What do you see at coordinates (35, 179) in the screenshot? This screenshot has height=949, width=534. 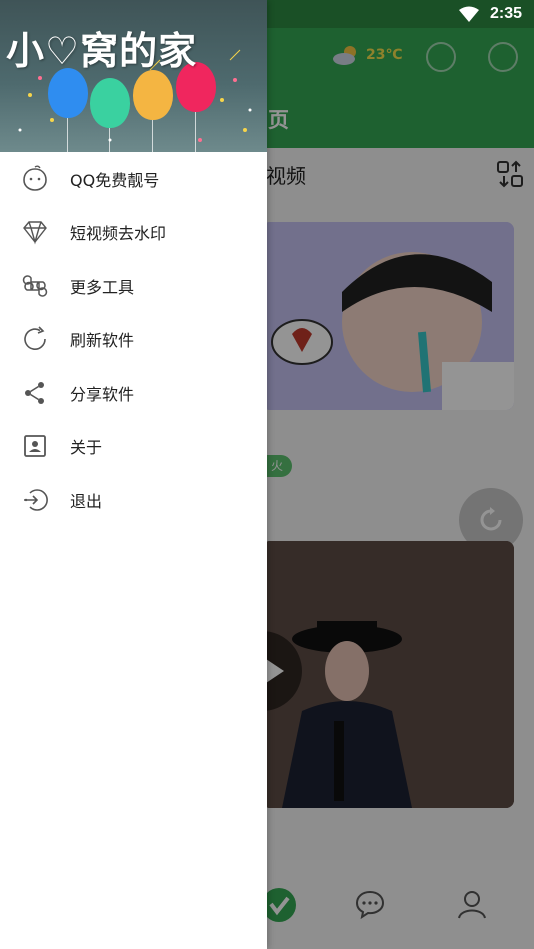 I see `qq-penguin-icon` at bounding box center [35, 179].